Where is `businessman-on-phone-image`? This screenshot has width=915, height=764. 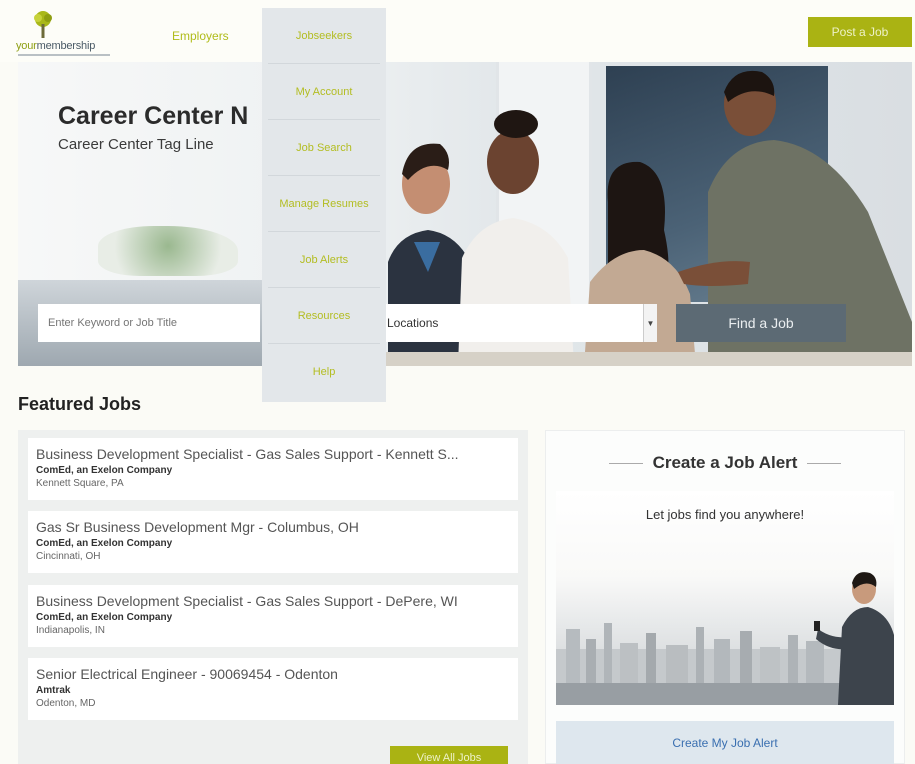 businessman-on-phone-image is located at coordinates (854, 638).